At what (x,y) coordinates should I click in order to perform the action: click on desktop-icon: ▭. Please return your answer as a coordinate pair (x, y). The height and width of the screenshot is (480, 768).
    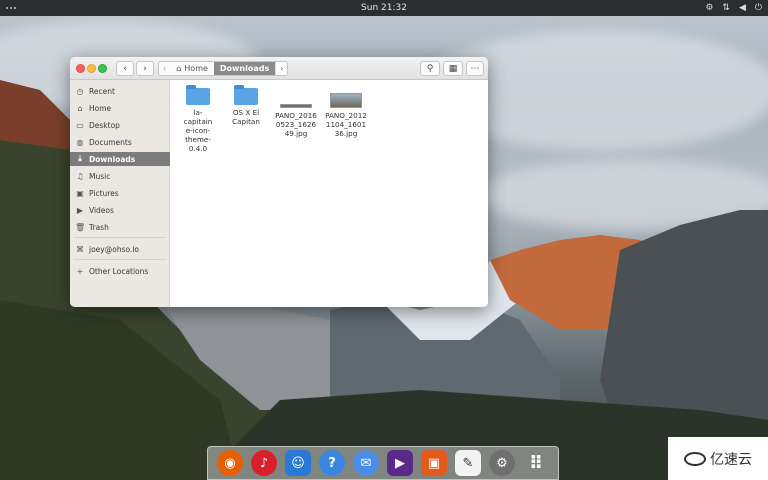
    Looking at the image, I should click on (80, 125).